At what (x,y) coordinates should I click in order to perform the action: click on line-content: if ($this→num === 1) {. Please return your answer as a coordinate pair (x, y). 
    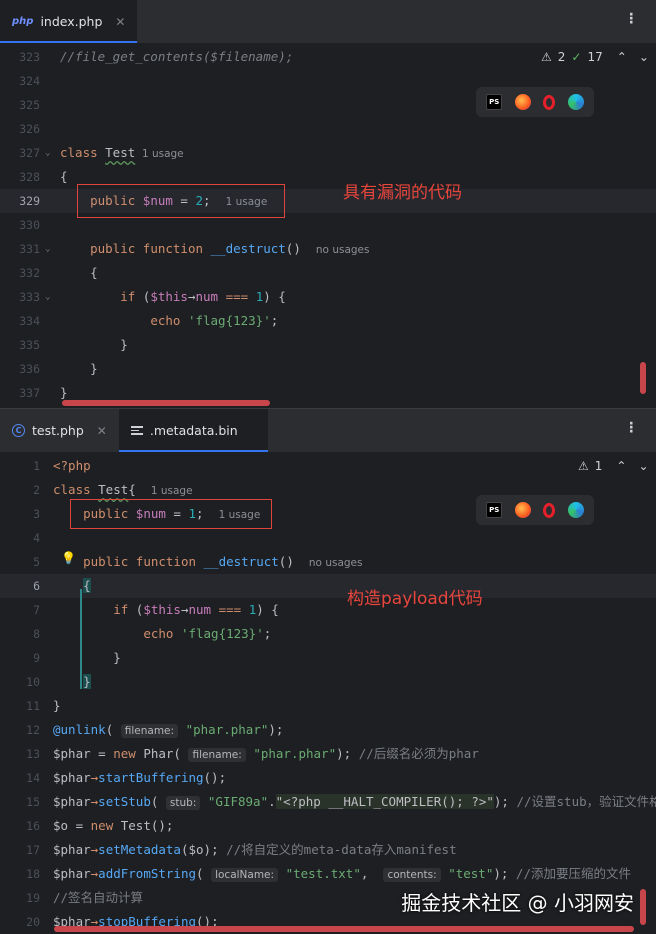
    Looking at the image, I should click on (166, 610).